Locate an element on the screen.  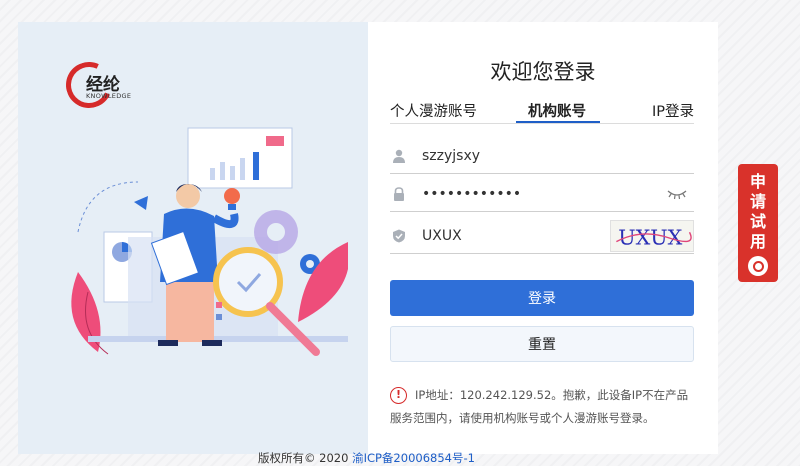
logo-subtitle: KNOWLEDGE is located at coordinates (109, 96).